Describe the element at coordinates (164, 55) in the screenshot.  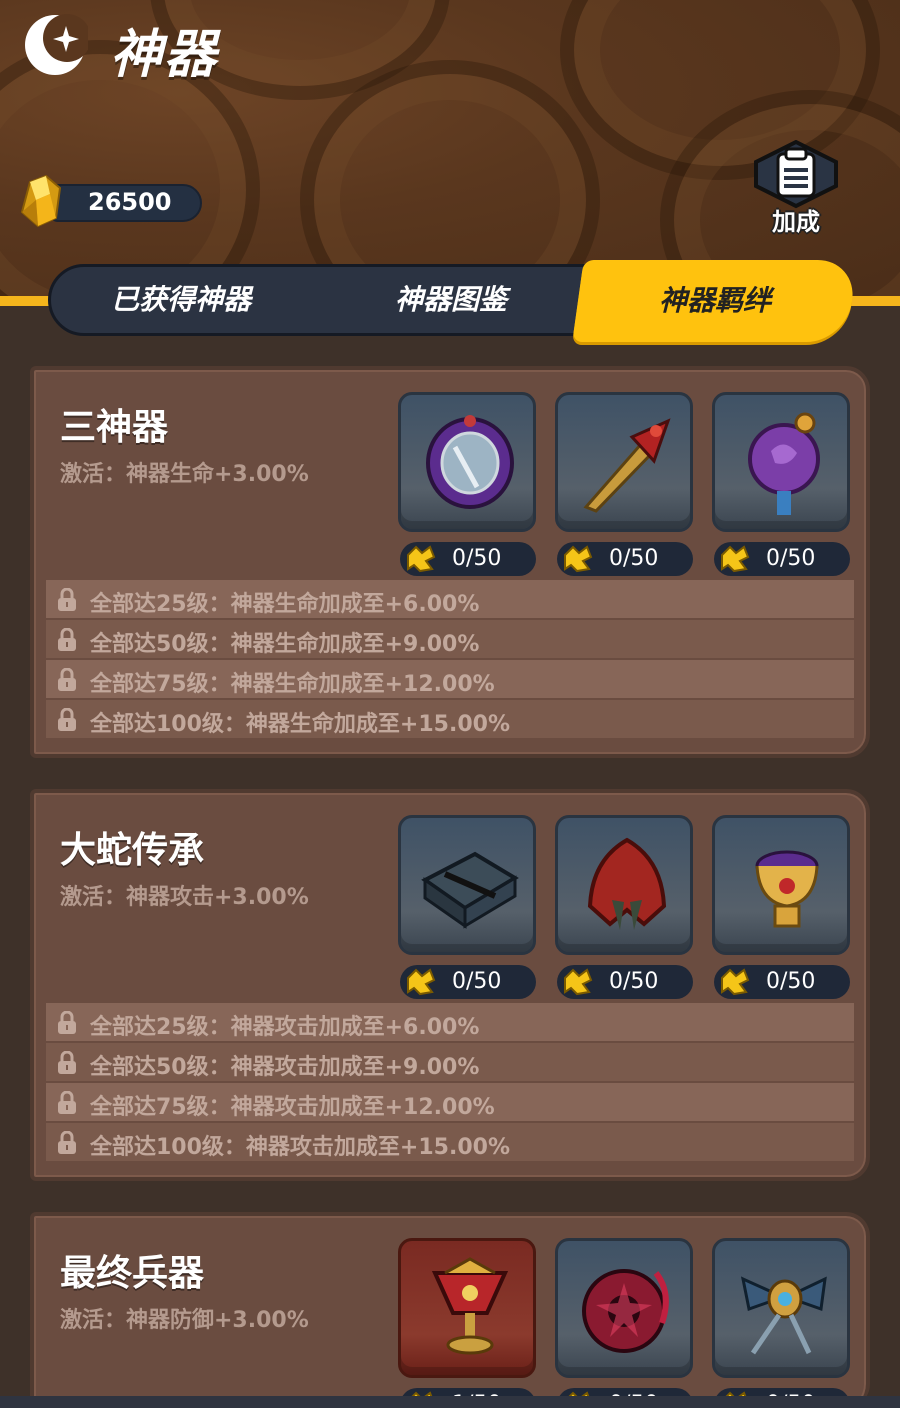
I see `page-title: 神器` at that location.